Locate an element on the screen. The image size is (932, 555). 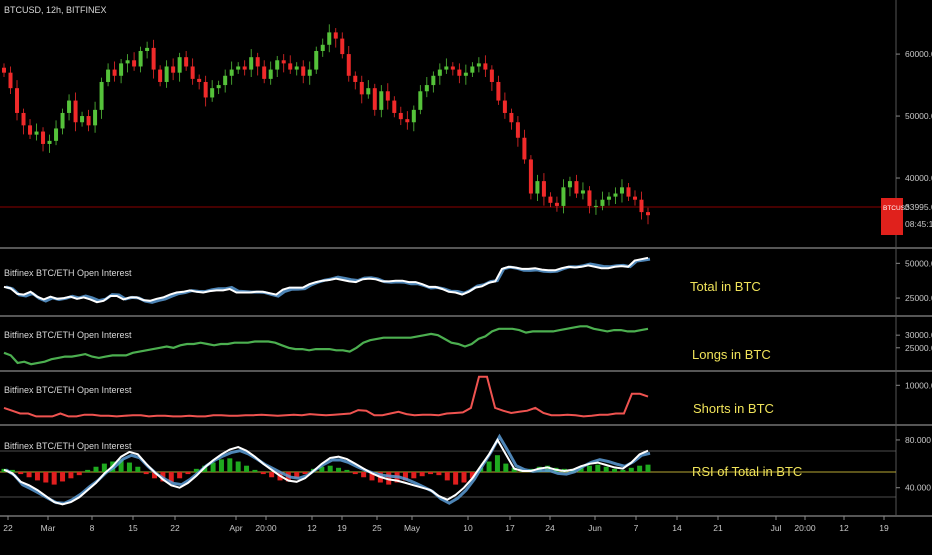
x-tick-label: 19 is located at coordinates (884, 528).